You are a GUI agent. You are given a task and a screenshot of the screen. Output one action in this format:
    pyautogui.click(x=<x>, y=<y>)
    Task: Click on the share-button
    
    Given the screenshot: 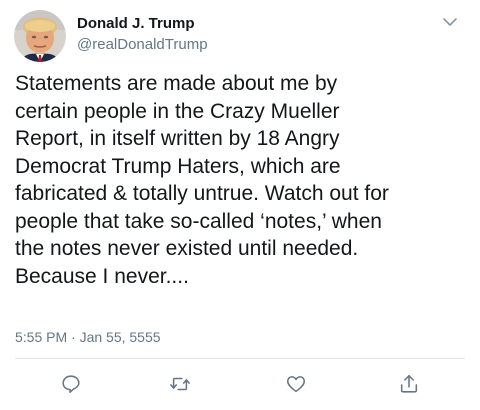 What is the action you would take?
    pyautogui.click(x=409, y=384)
    